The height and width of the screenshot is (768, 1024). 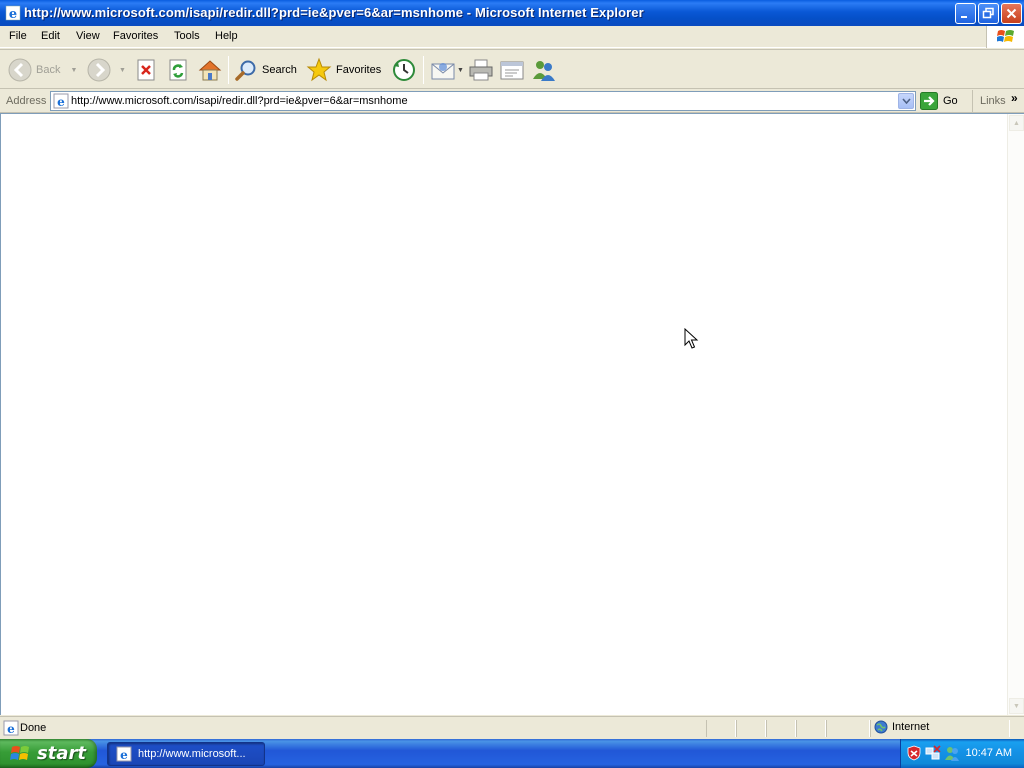 What do you see at coordinates (61, 753) in the screenshot?
I see `start-label: start` at bounding box center [61, 753].